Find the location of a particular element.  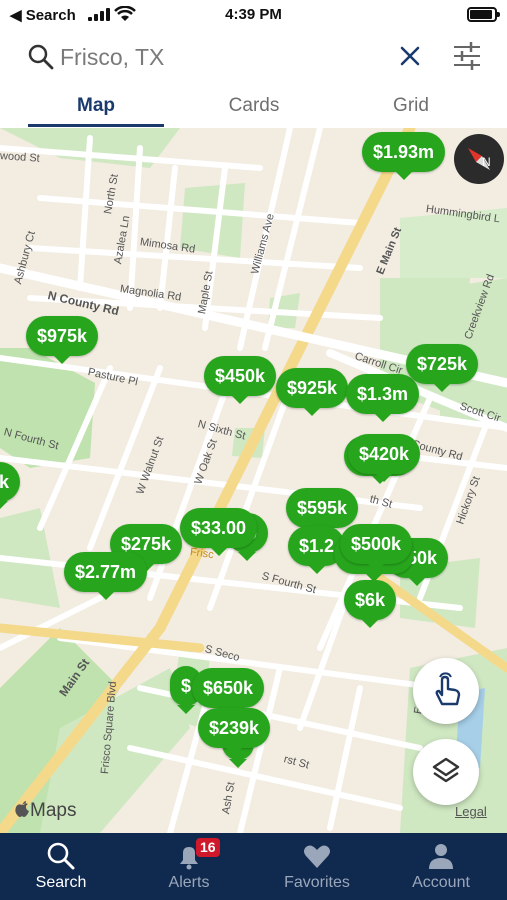

tab-search: Search is located at coordinates (61, 866).